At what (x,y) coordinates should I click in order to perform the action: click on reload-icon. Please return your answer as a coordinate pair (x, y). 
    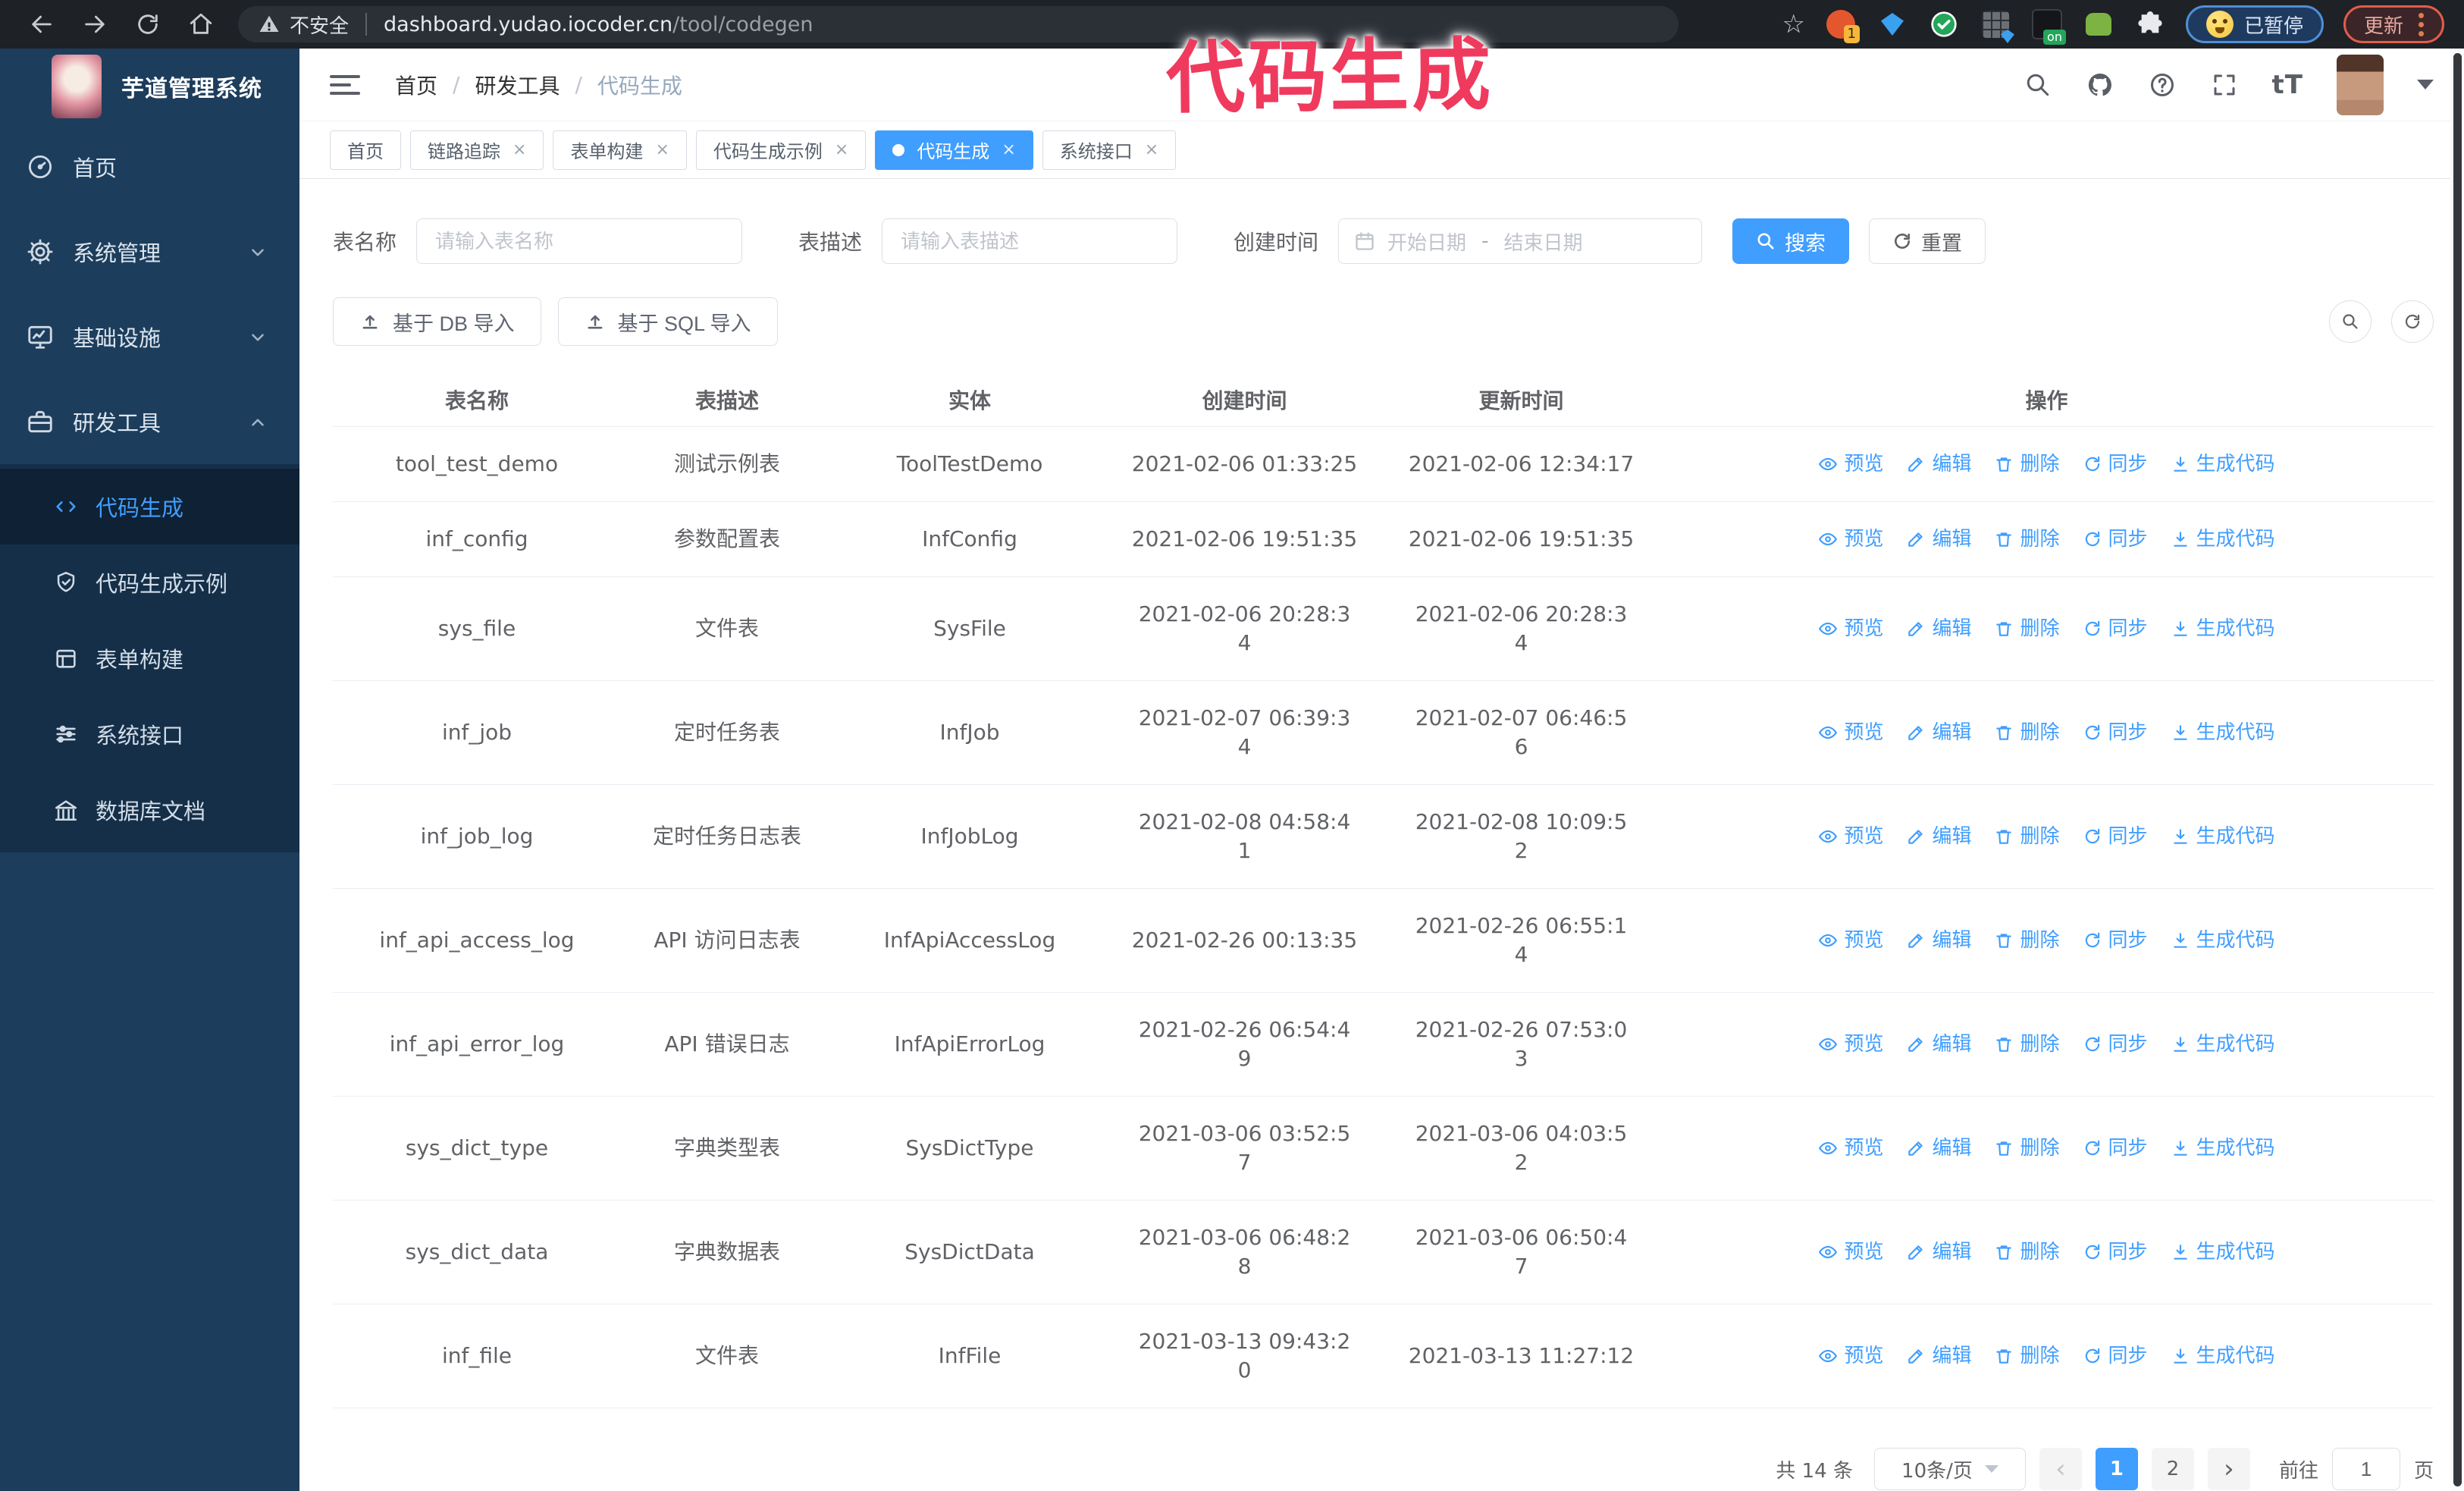
    Looking at the image, I should click on (147, 24).